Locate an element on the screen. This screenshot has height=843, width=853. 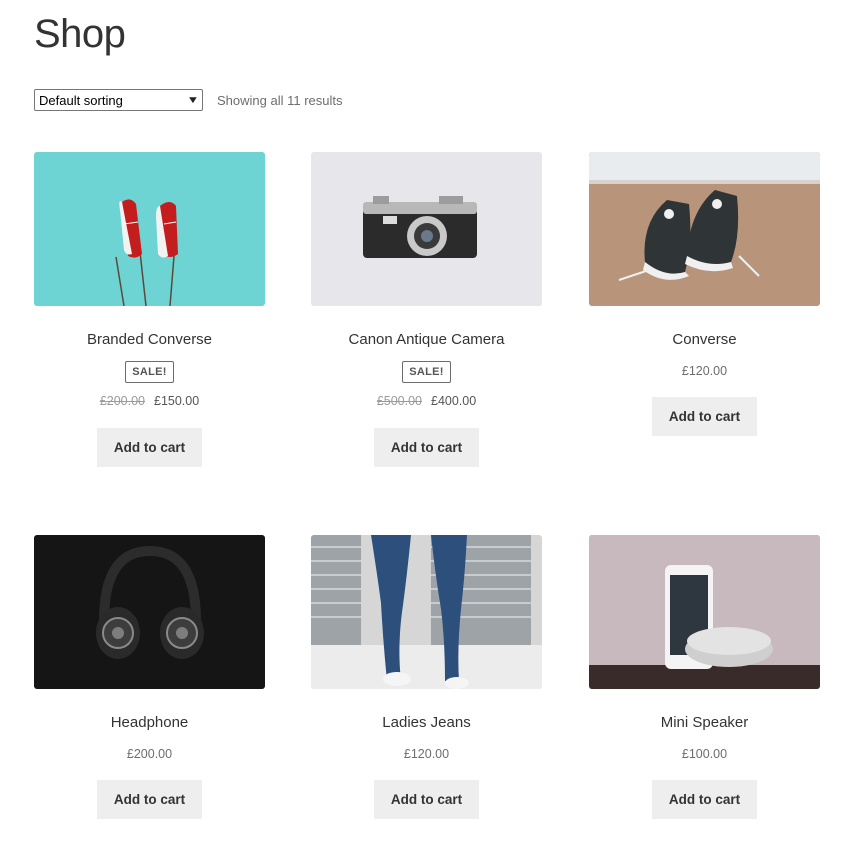
product-card: Ladies Jeans £120.00 Add to cart is located at coordinates (426, 677).